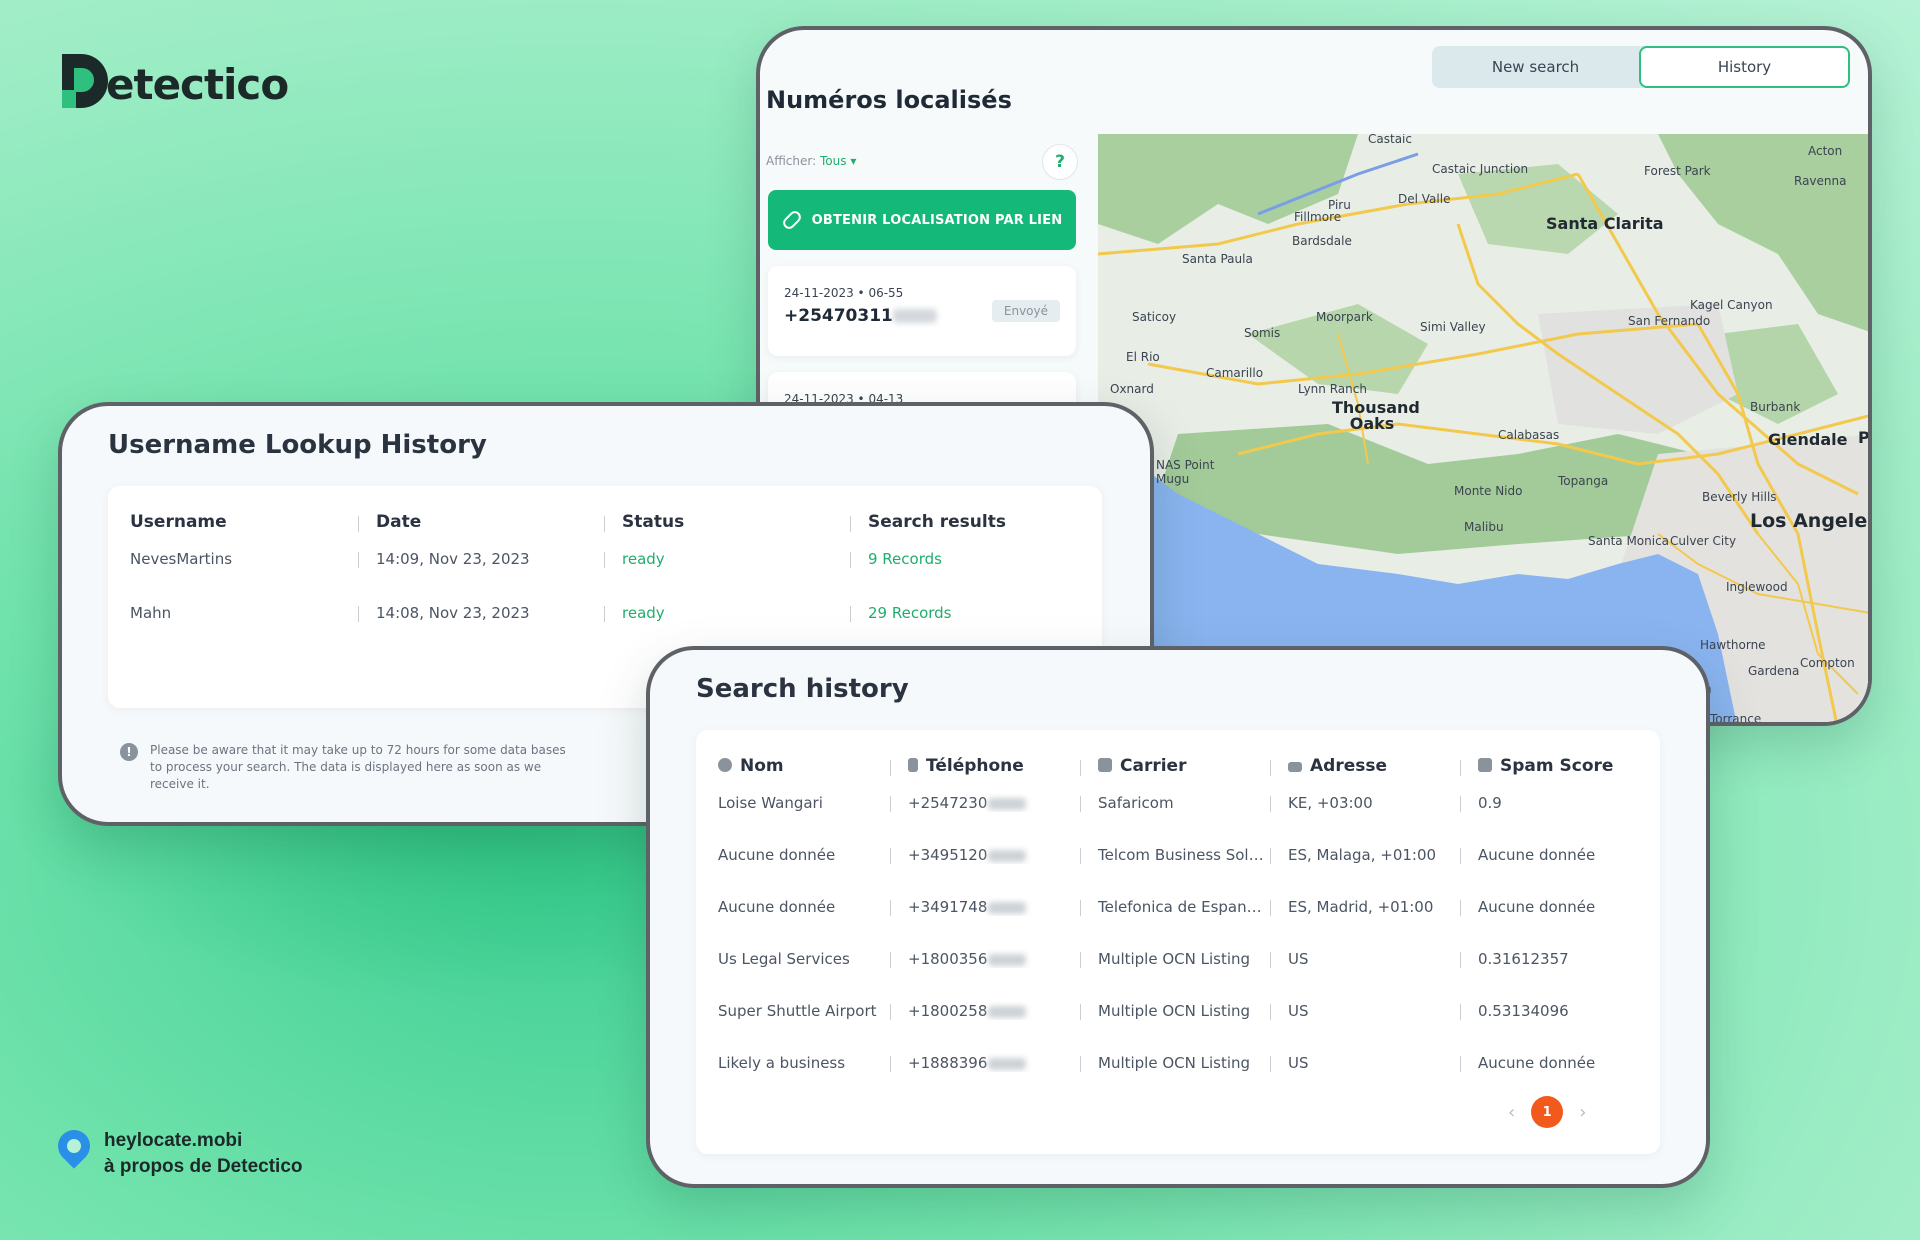  Describe the element at coordinates (994, 959) in the screenshot. I see `phone-cell: +1800356` at that location.